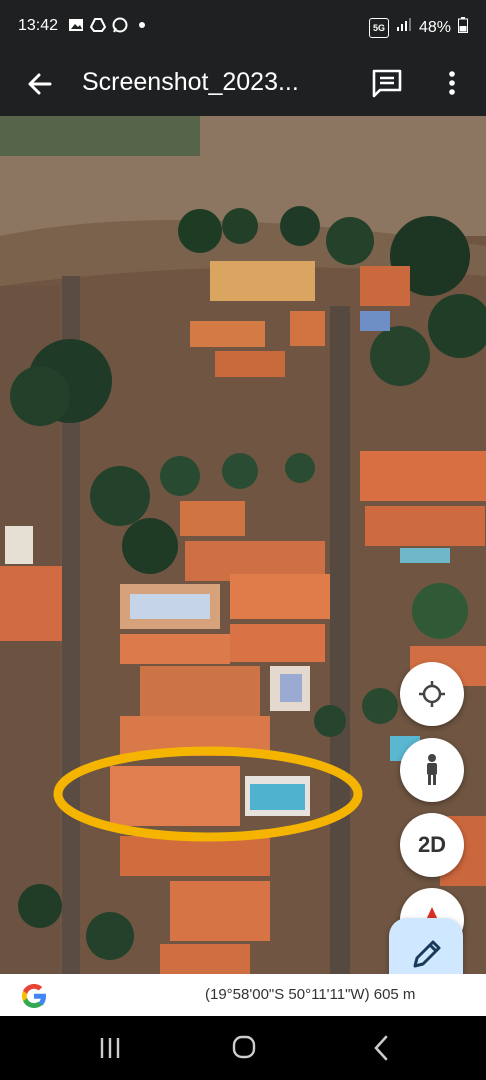 The width and height of the screenshot is (486, 1080). I want to click on dot-icon, so click(142, 25).